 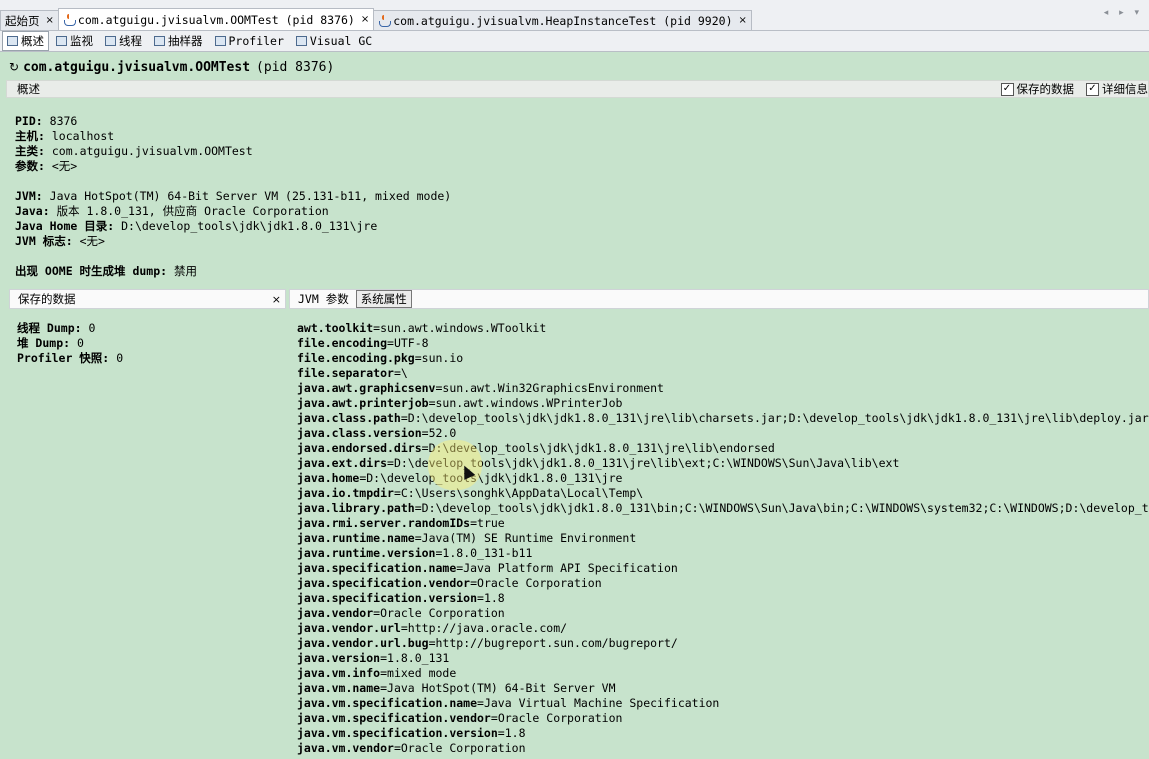 What do you see at coordinates (723, 673) in the screenshot?
I see `property-row: java.vm.info=mixed mode` at bounding box center [723, 673].